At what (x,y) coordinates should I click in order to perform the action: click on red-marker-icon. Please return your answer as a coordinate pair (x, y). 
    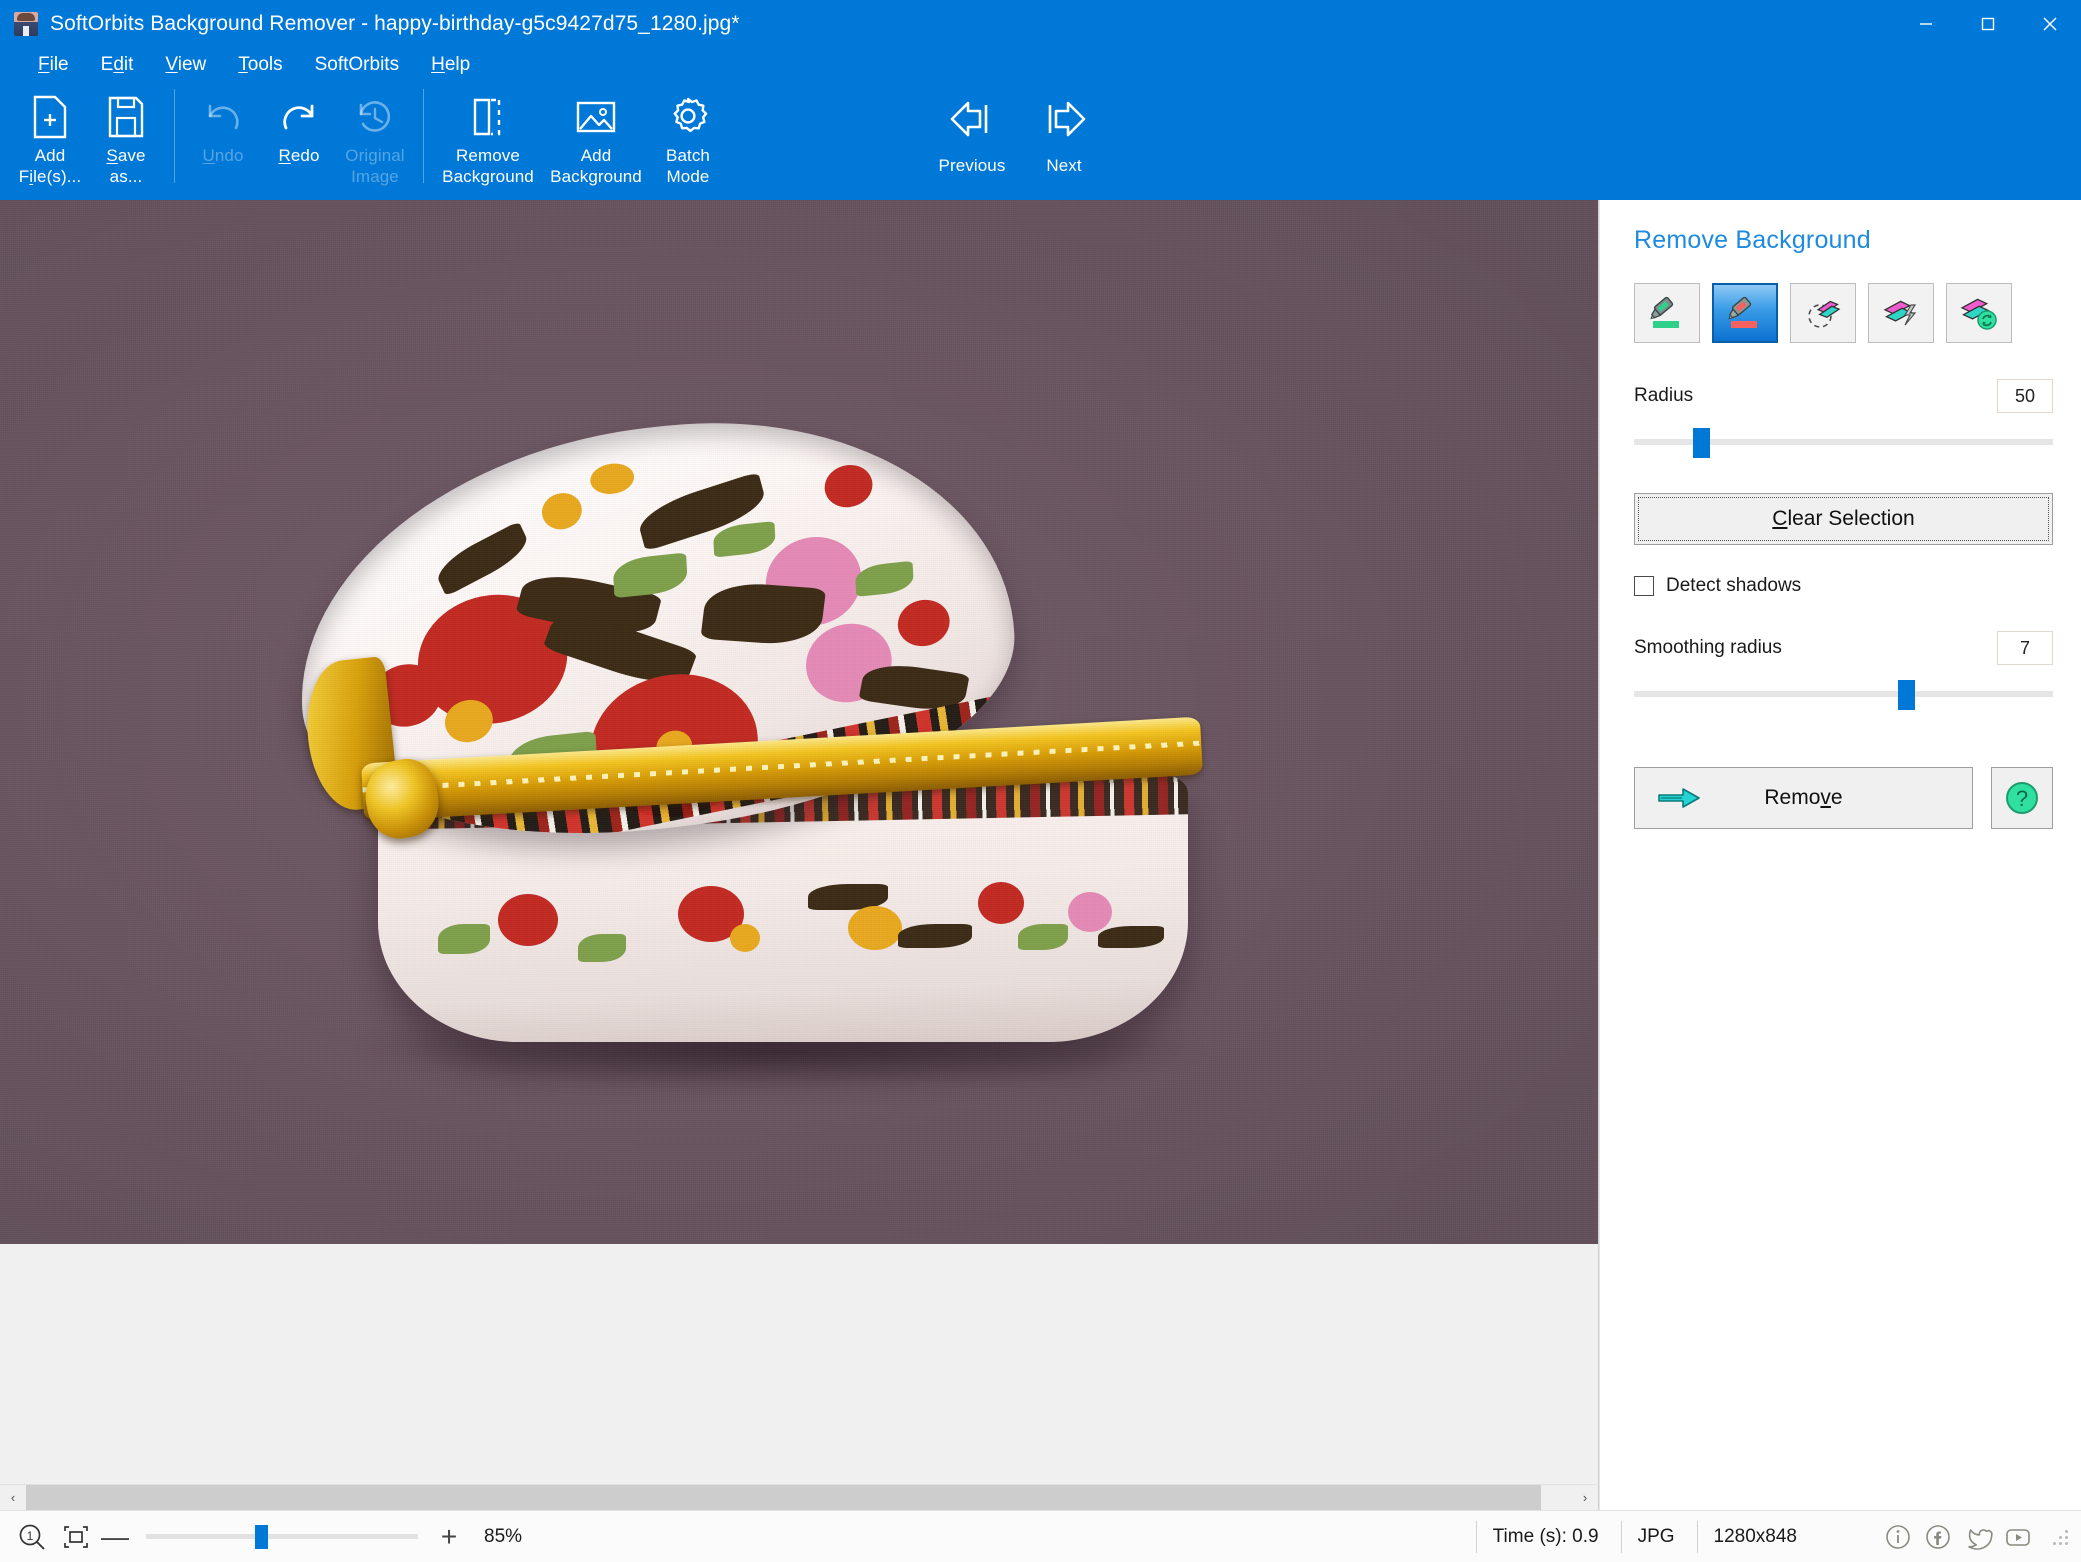
    Looking at the image, I should click on (1742, 312).